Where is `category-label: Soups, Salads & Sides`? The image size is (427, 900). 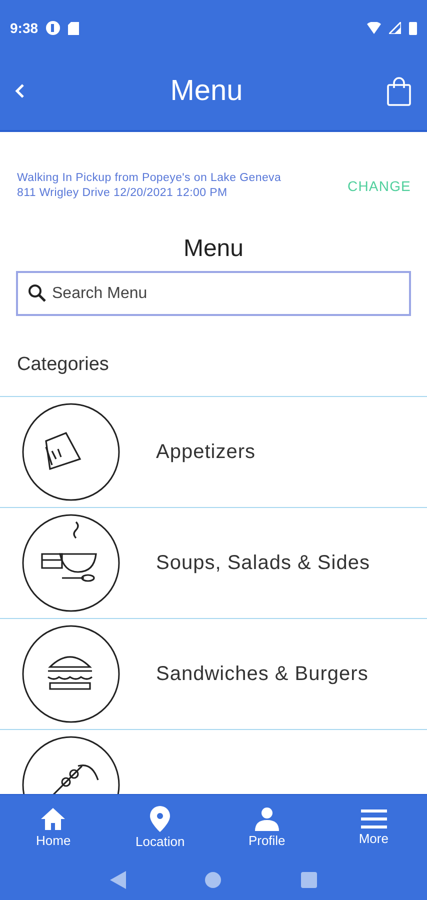 category-label: Soups, Salads & Sides is located at coordinates (263, 563).